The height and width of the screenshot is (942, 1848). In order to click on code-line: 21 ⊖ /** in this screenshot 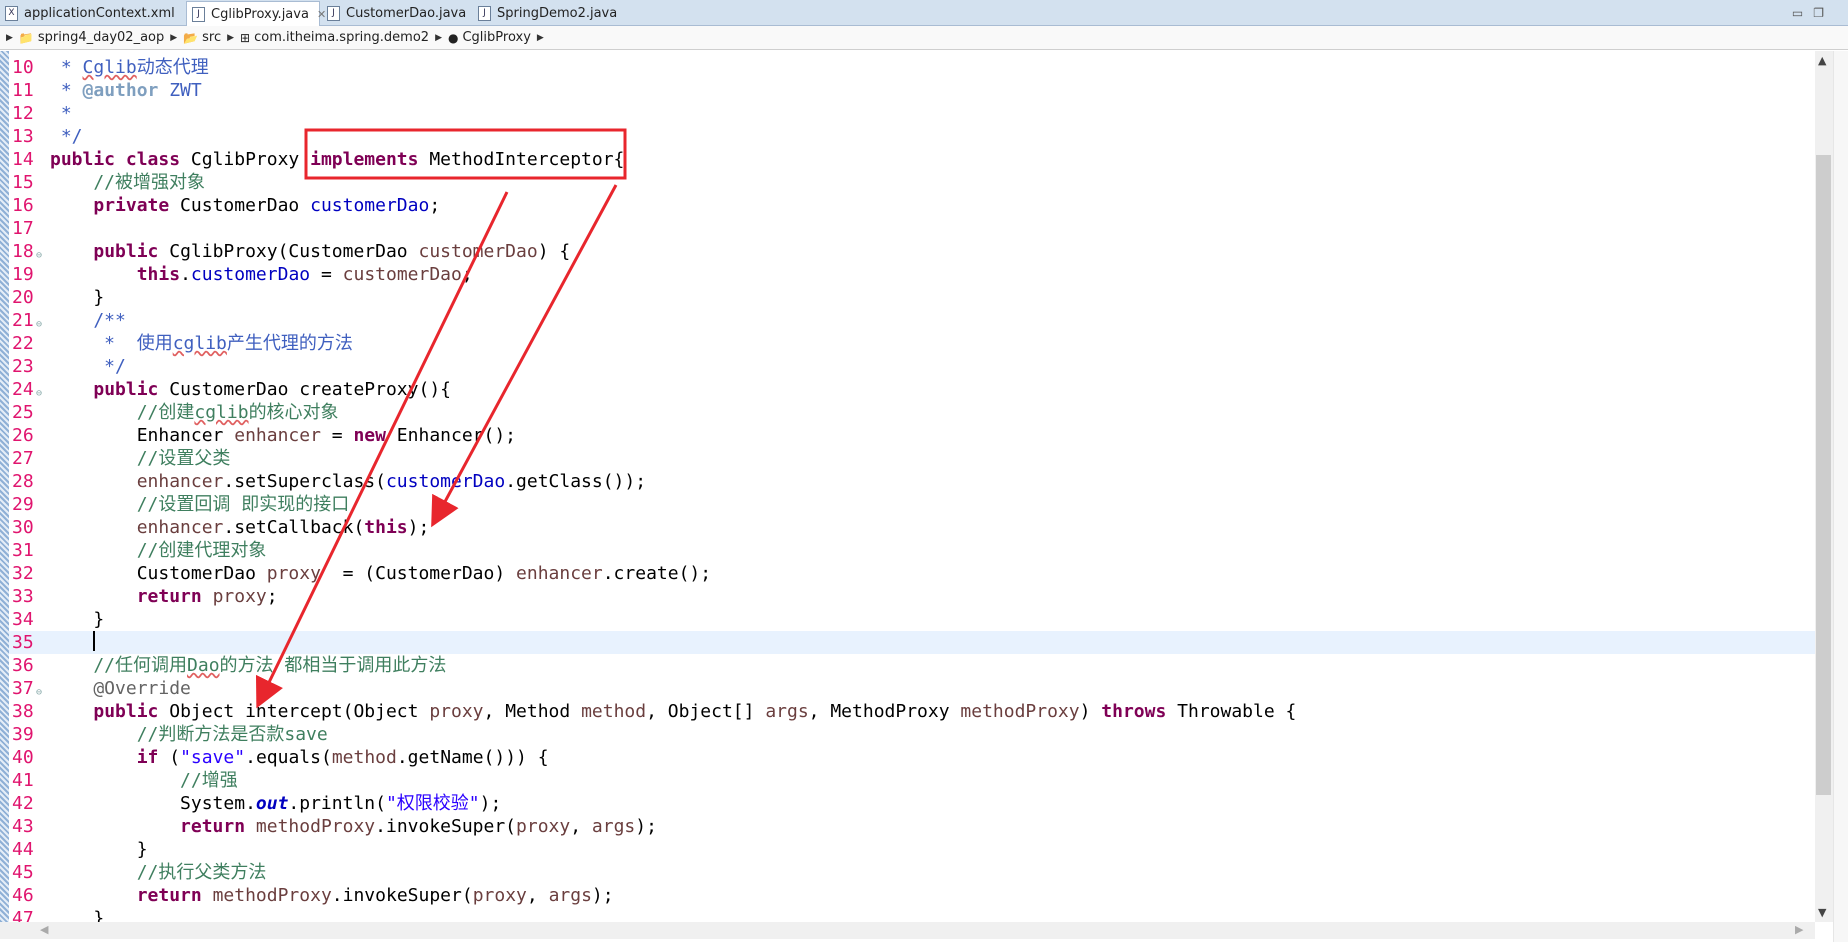, I will do `click(907, 320)`.